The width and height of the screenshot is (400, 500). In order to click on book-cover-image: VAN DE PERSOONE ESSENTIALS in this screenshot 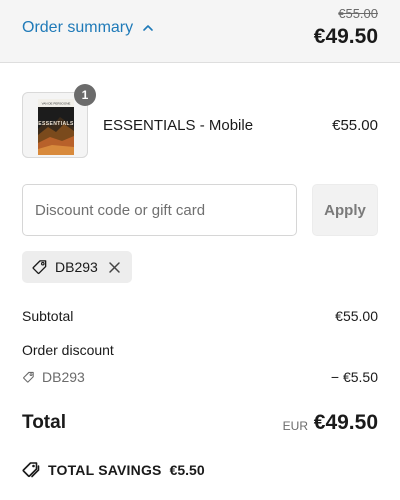, I will do `click(56, 127)`.